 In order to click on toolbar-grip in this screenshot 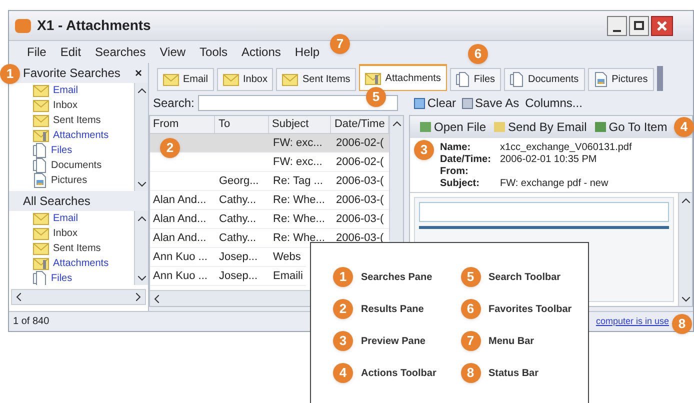, I will do `click(659, 78)`.